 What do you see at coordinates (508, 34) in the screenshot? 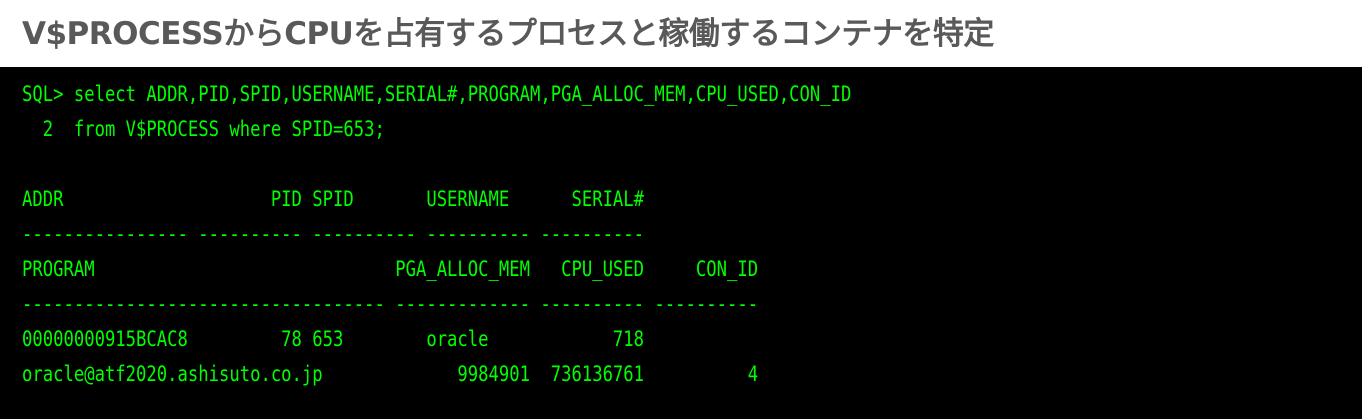
I see `page-title: V$PROCESSからCPUを占有するプロセスと稼働するコンテナを特定` at bounding box center [508, 34].